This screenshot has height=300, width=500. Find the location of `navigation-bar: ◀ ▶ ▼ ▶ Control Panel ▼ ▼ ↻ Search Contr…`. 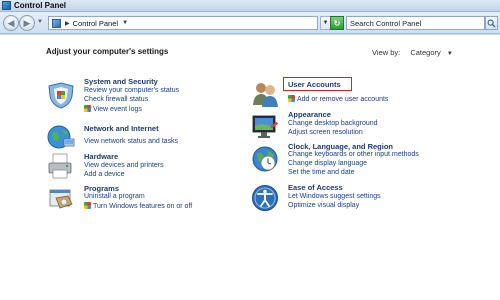

navigation-bar: ◀ ▶ ▼ ▶ Control Panel ▼ ▼ ↻ Search Contr… is located at coordinates (250, 23).